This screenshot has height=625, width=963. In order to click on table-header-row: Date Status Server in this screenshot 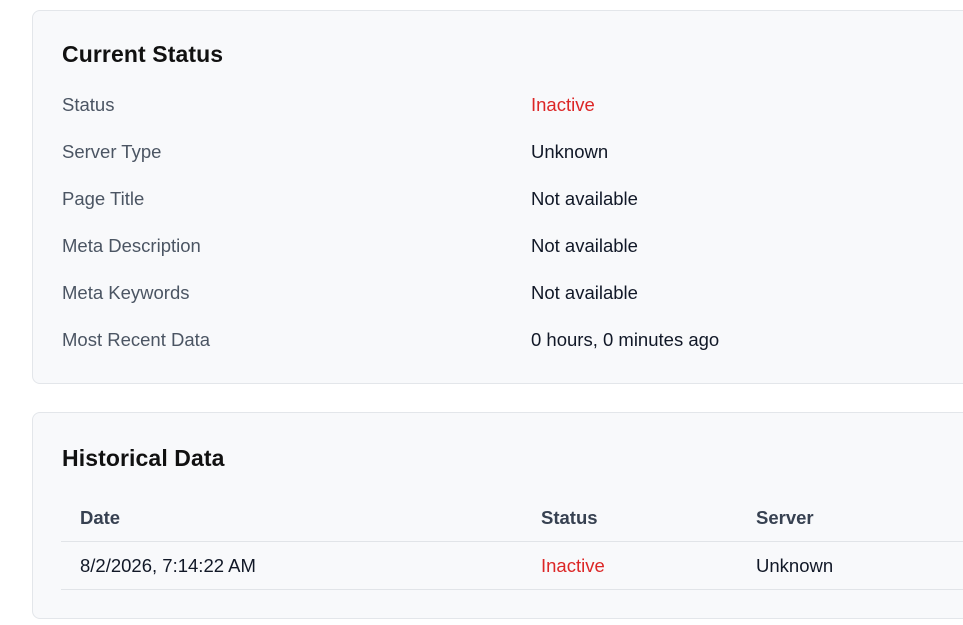, I will do `click(512, 518)`.